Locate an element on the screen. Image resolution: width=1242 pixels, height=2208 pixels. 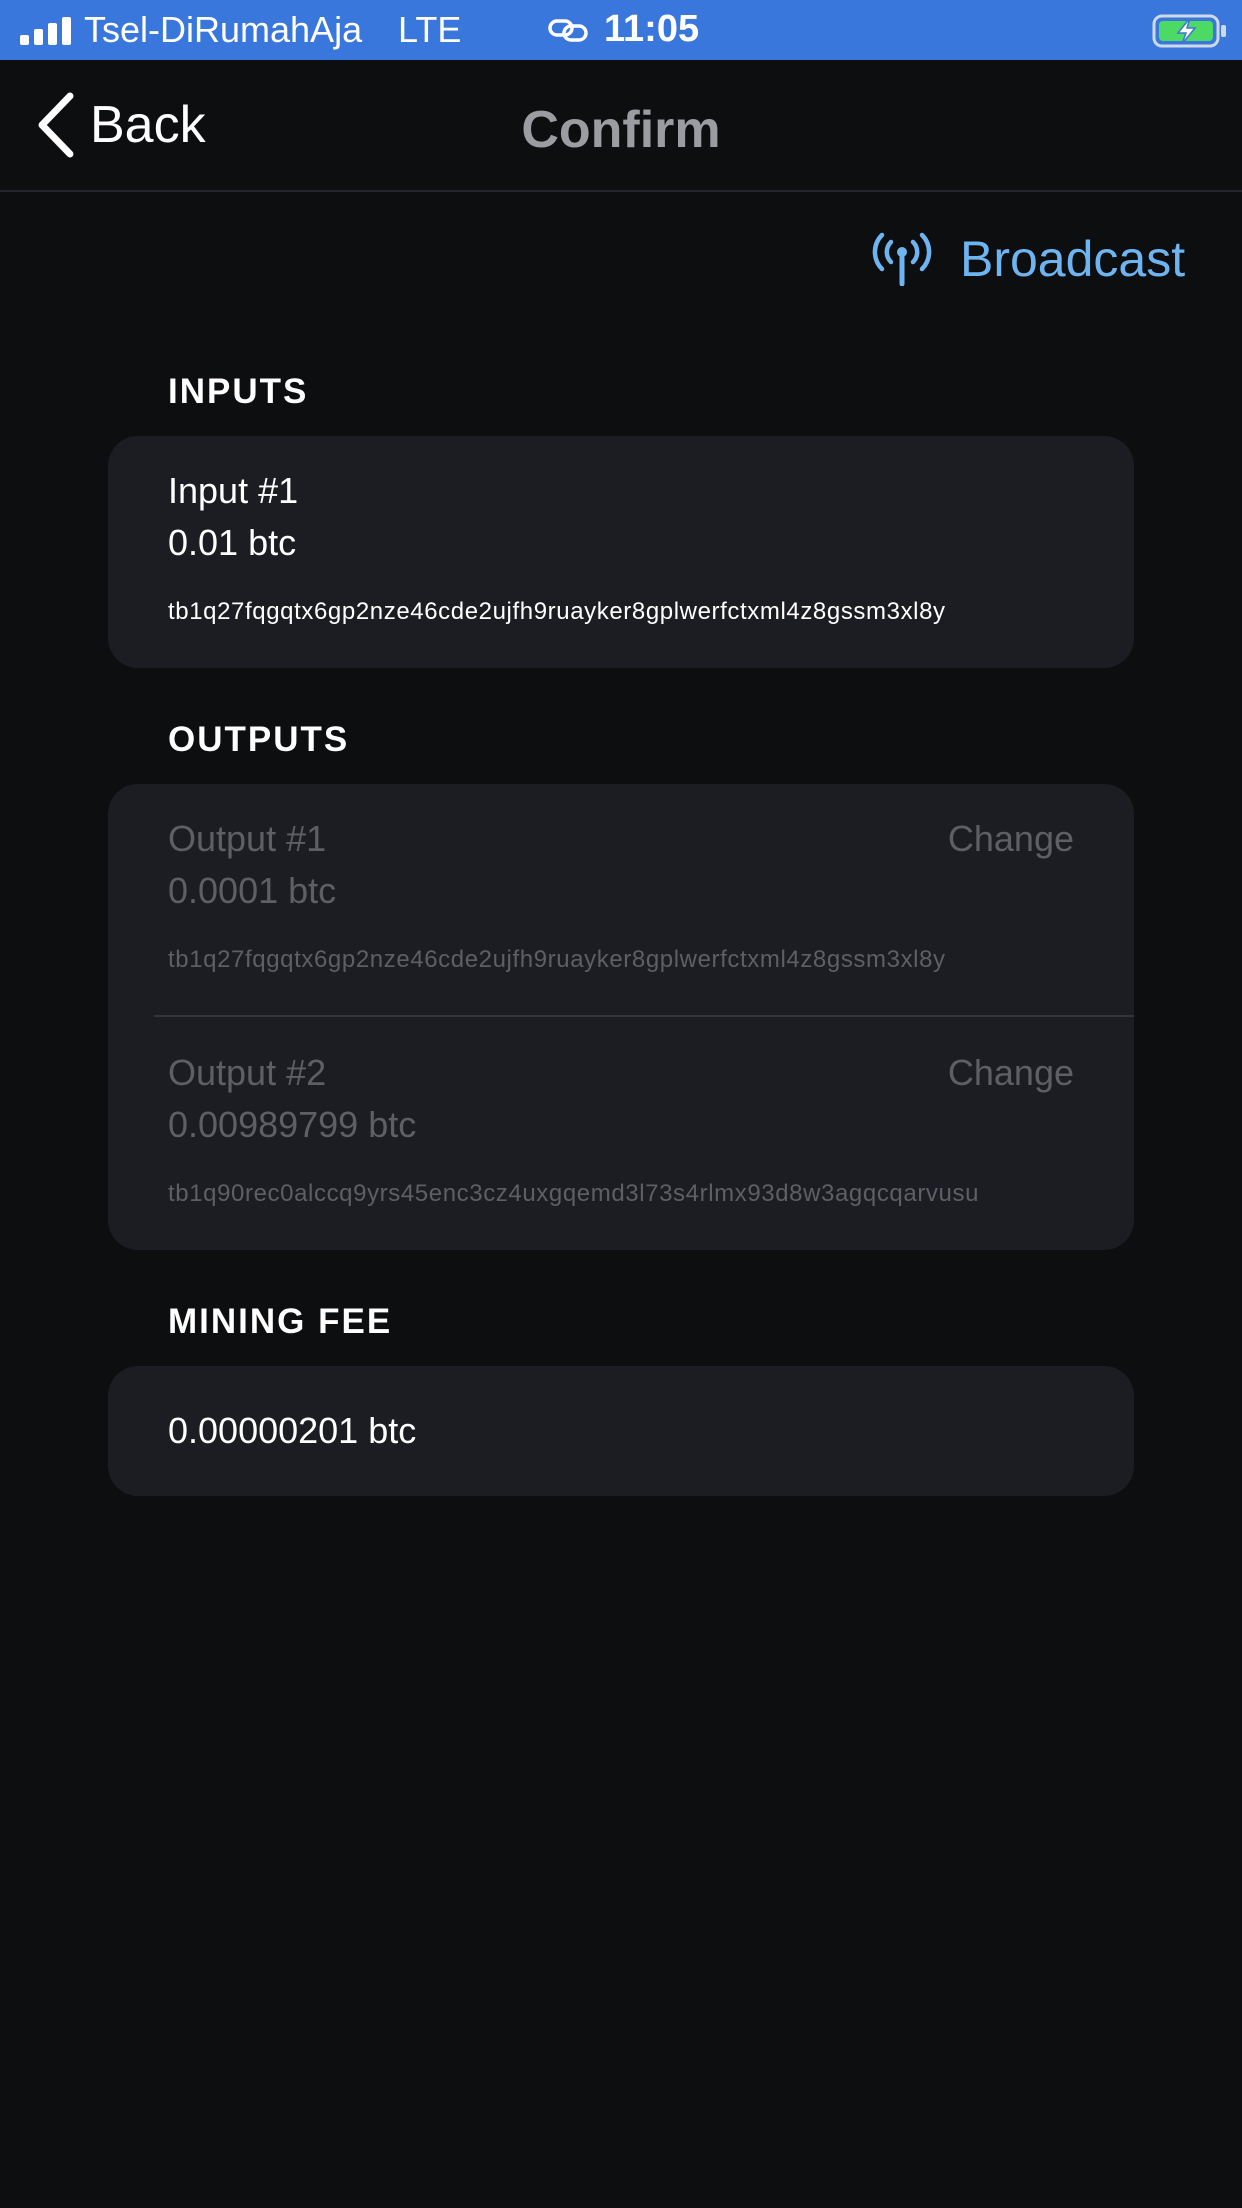
output-2-title: Output #2 is located at coordinates (247, 1072).